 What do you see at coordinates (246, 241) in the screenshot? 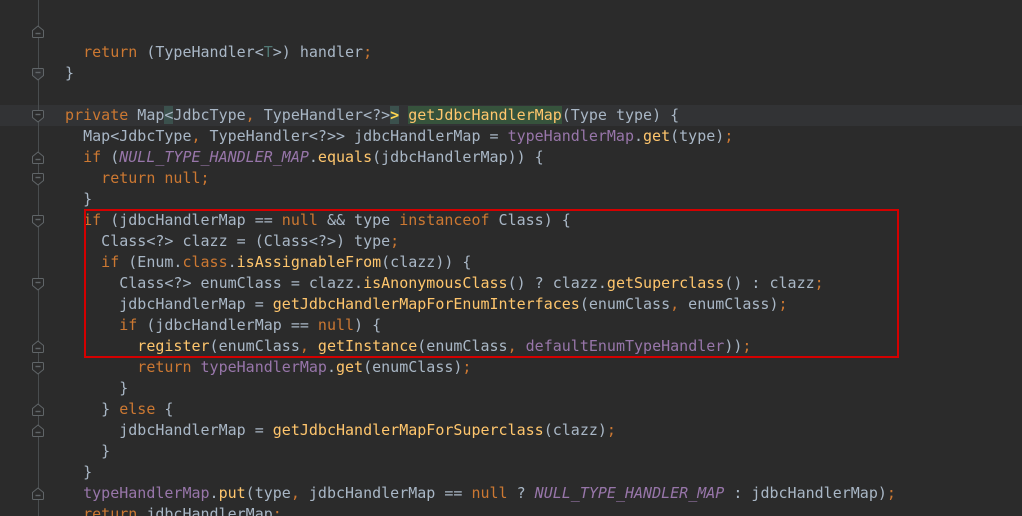
I see `code-token: Class<?> clazz = (Class<?>) type` at bounding box center [246, 241].